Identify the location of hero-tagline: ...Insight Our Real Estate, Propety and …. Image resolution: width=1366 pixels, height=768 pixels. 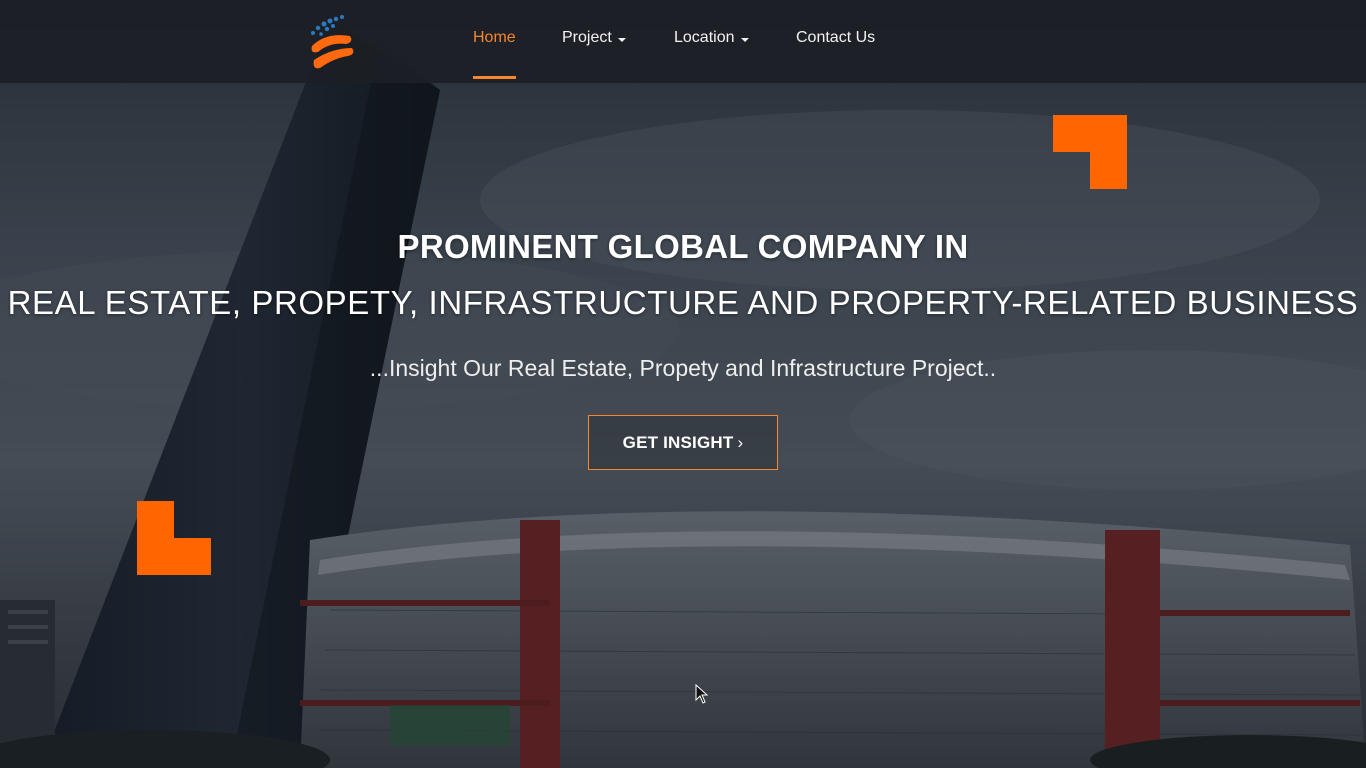
(683, 368).